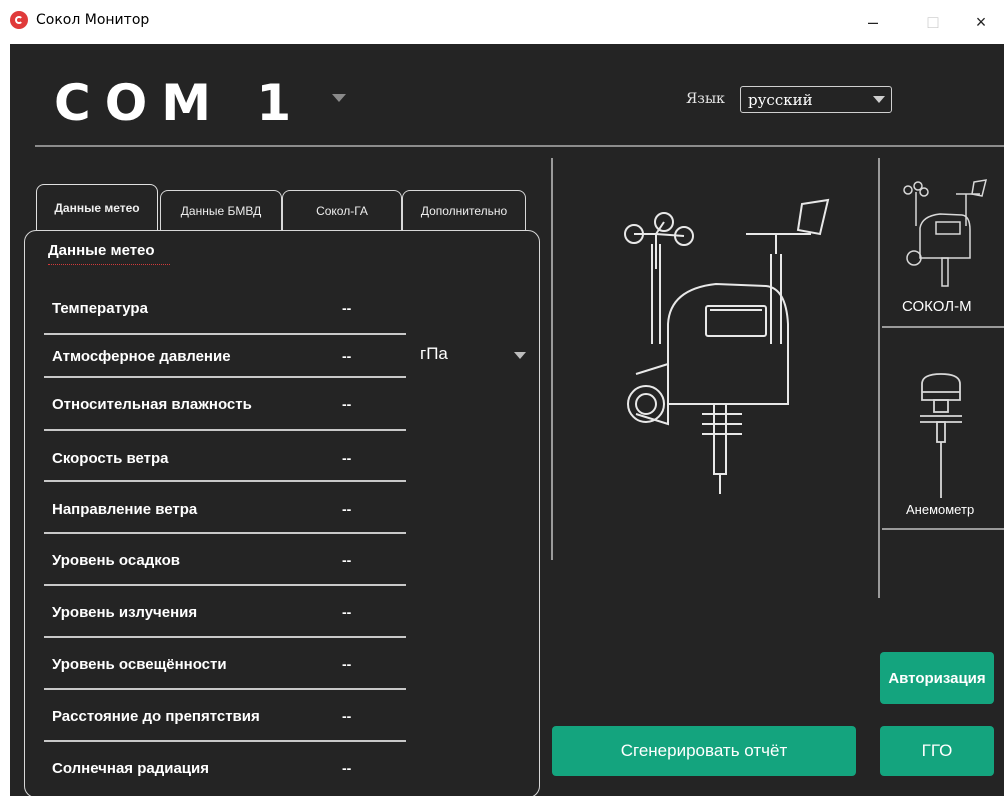  I want to click on pressure-value: --, so click(347, 356).